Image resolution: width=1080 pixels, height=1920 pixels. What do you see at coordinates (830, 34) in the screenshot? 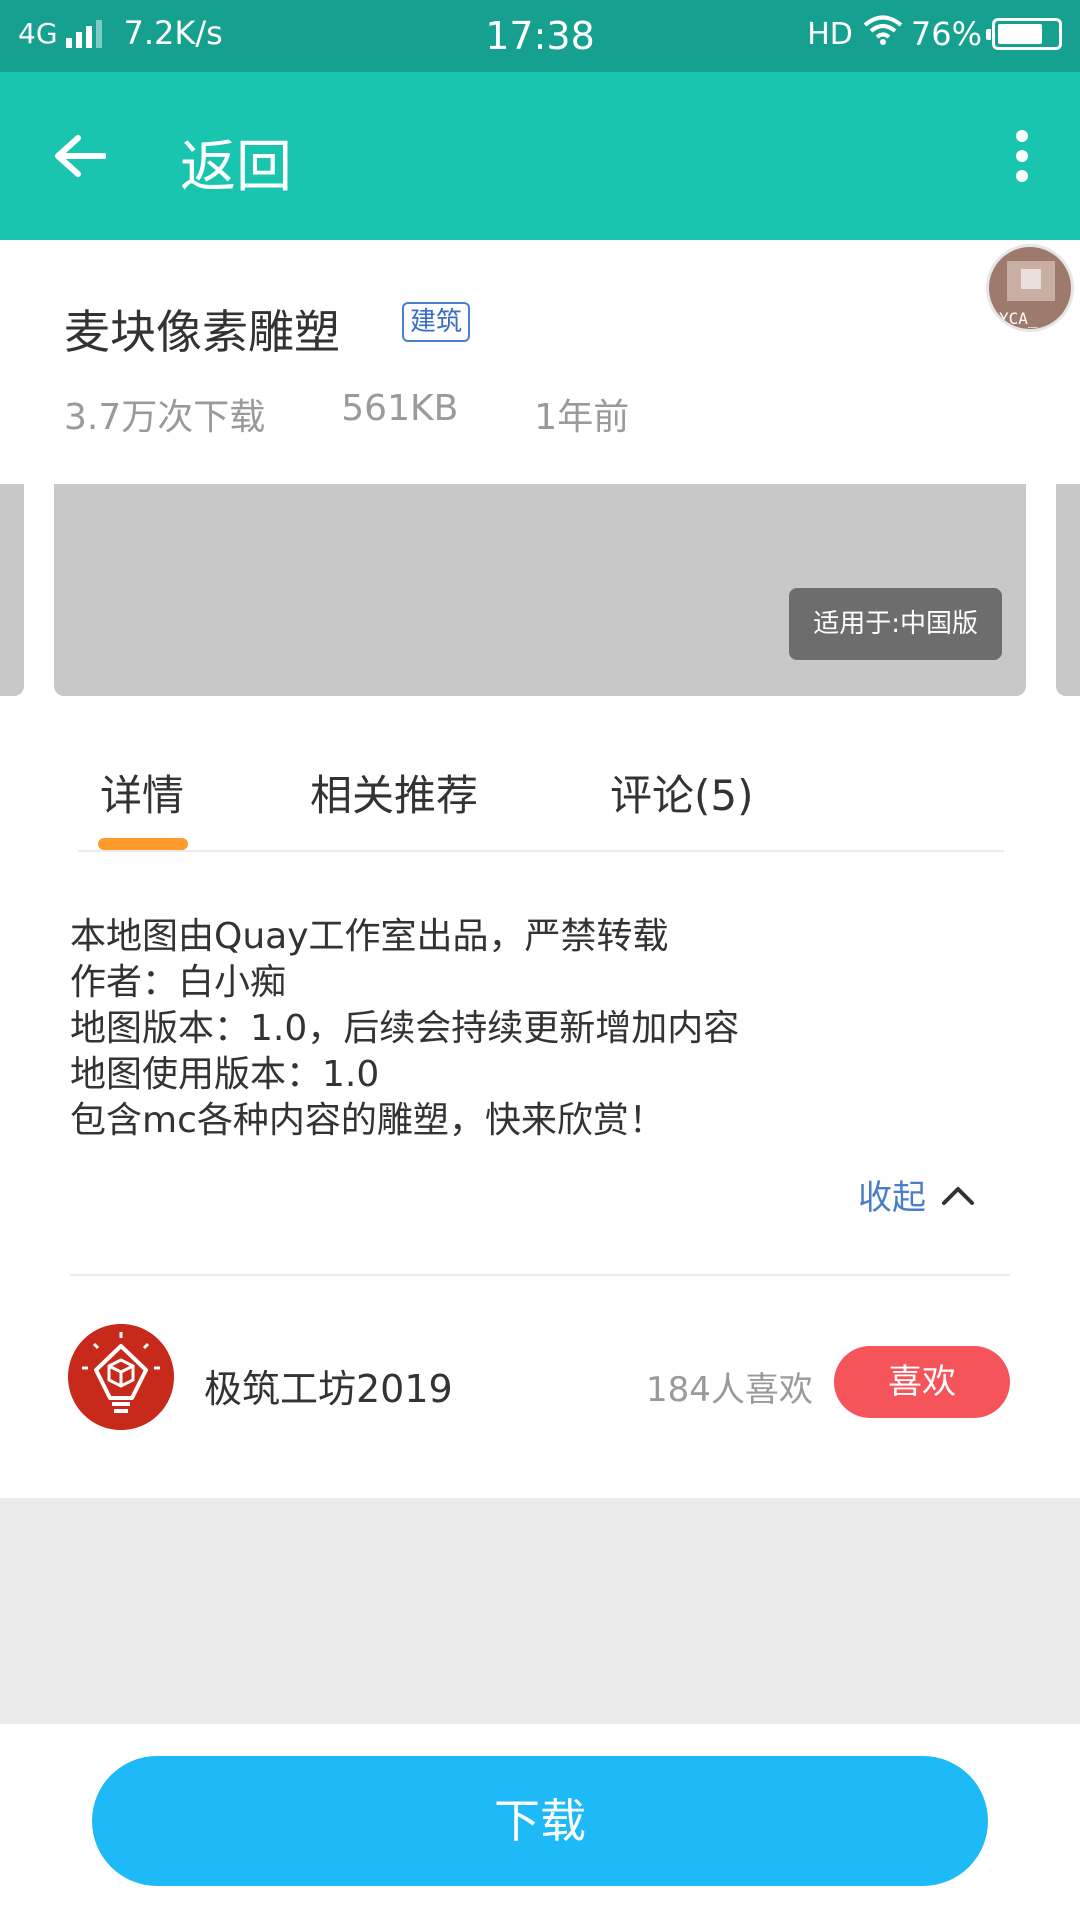
I see `hd-indicator: HD` at bounding box center [830, 34].